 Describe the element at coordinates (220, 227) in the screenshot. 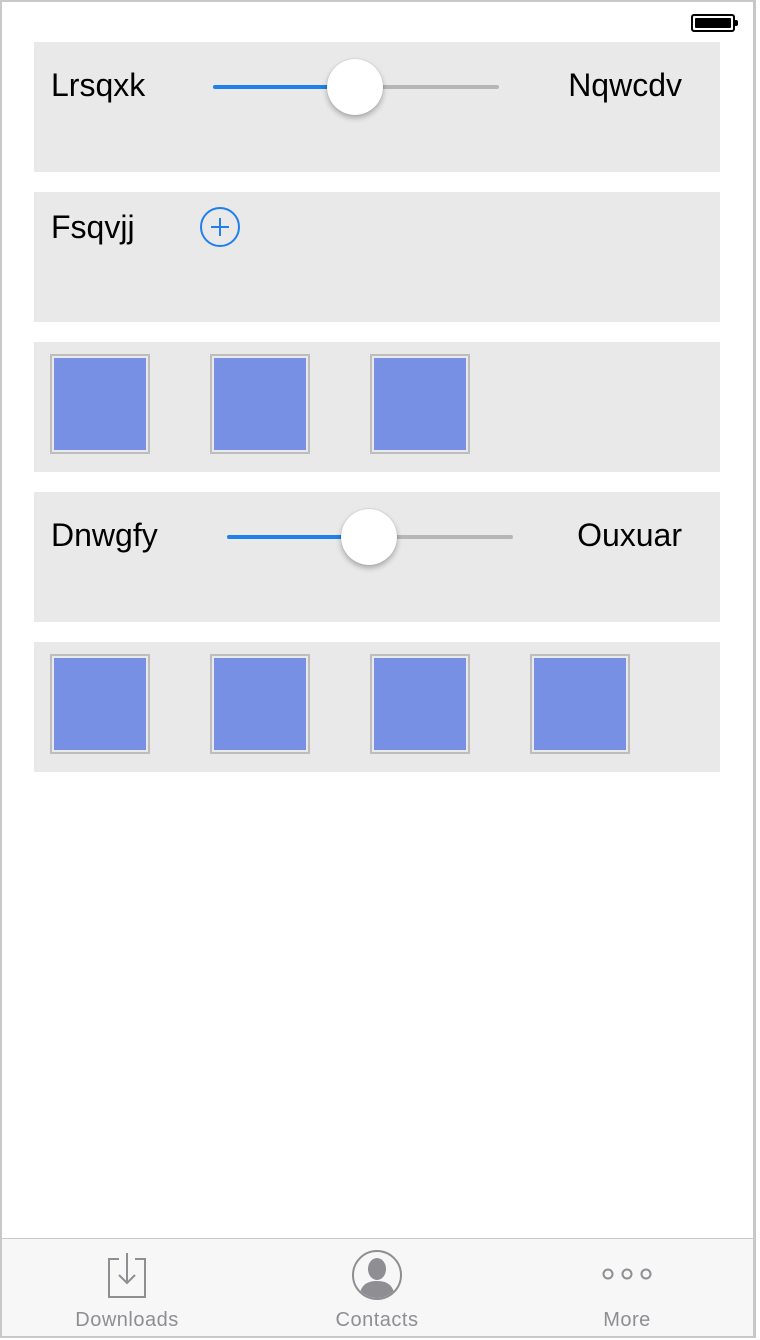

I see `plus-circle-icon` at that location.